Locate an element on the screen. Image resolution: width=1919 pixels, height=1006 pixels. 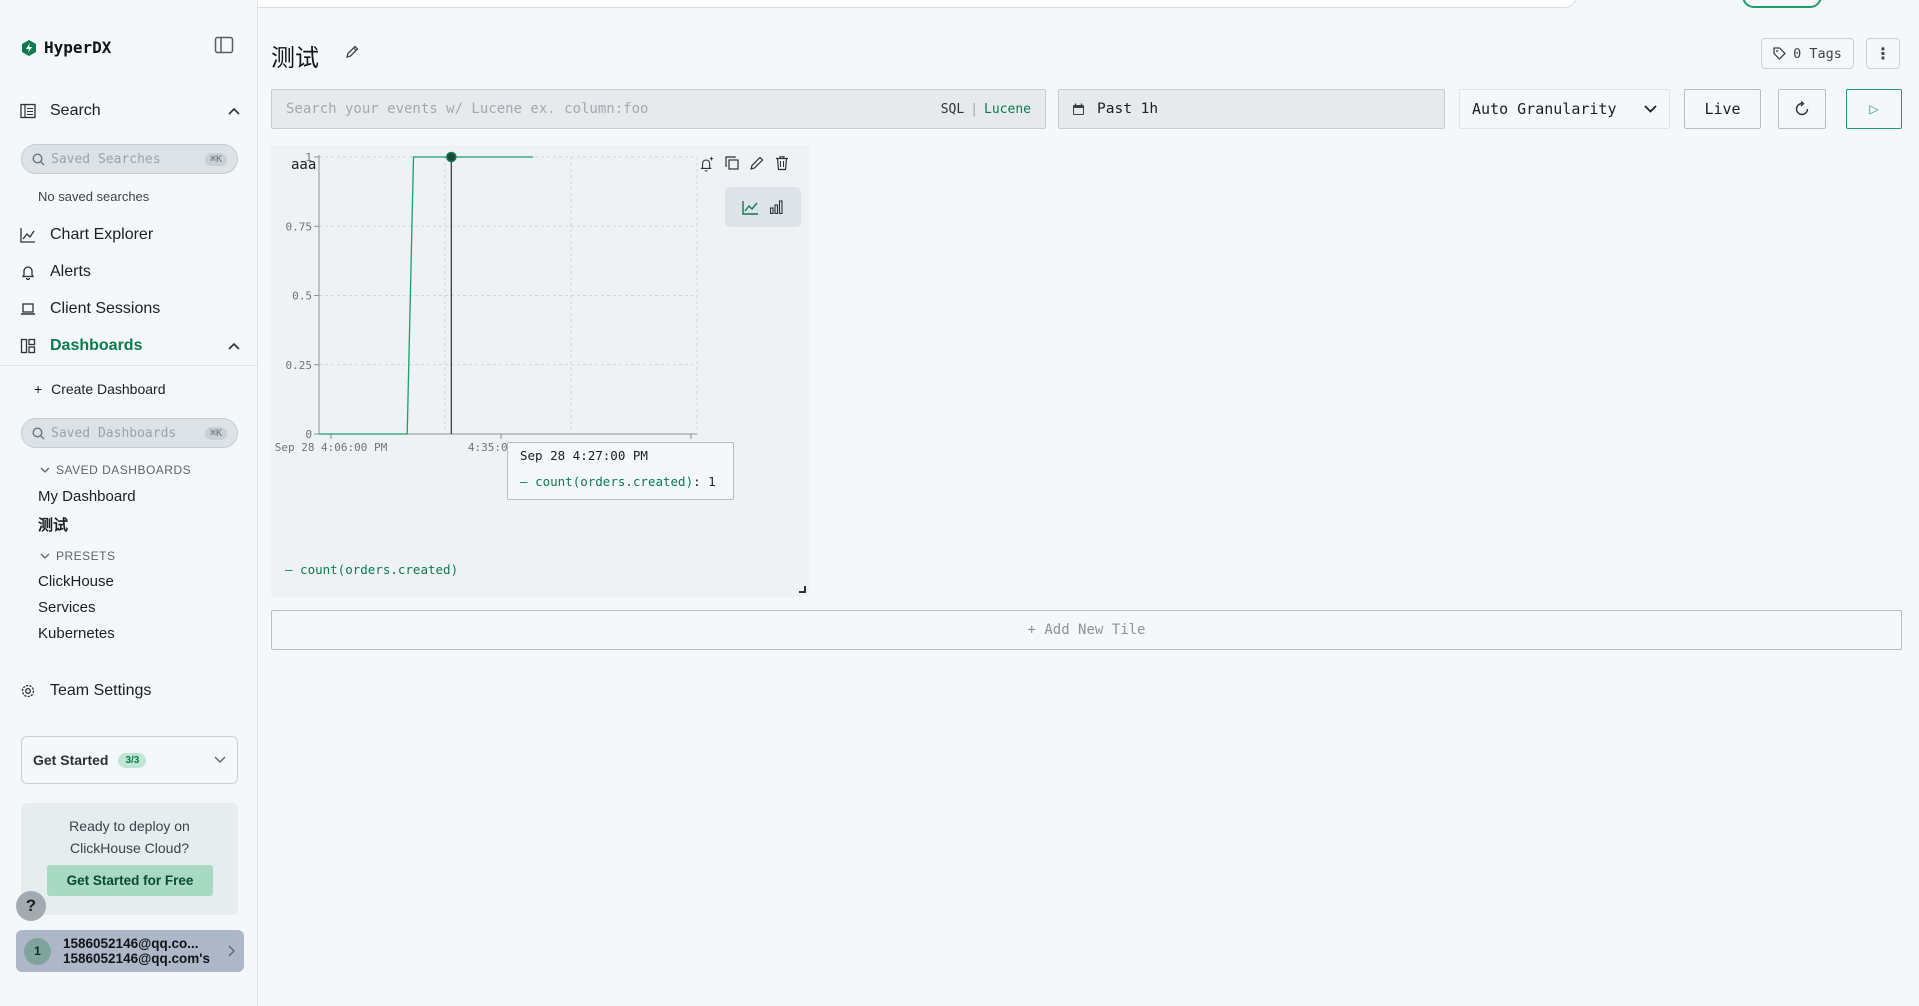
run-query-button: ▷ is located at coordinates (1874, 109).